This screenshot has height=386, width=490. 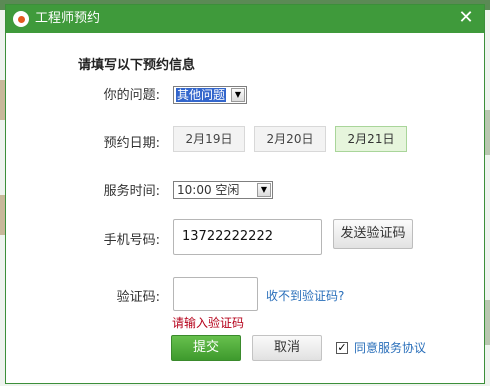 What do you see at coordinates (138, 297) in the screenshot?
I see `code-label: 验证码:` at bounding box center [138, 297].